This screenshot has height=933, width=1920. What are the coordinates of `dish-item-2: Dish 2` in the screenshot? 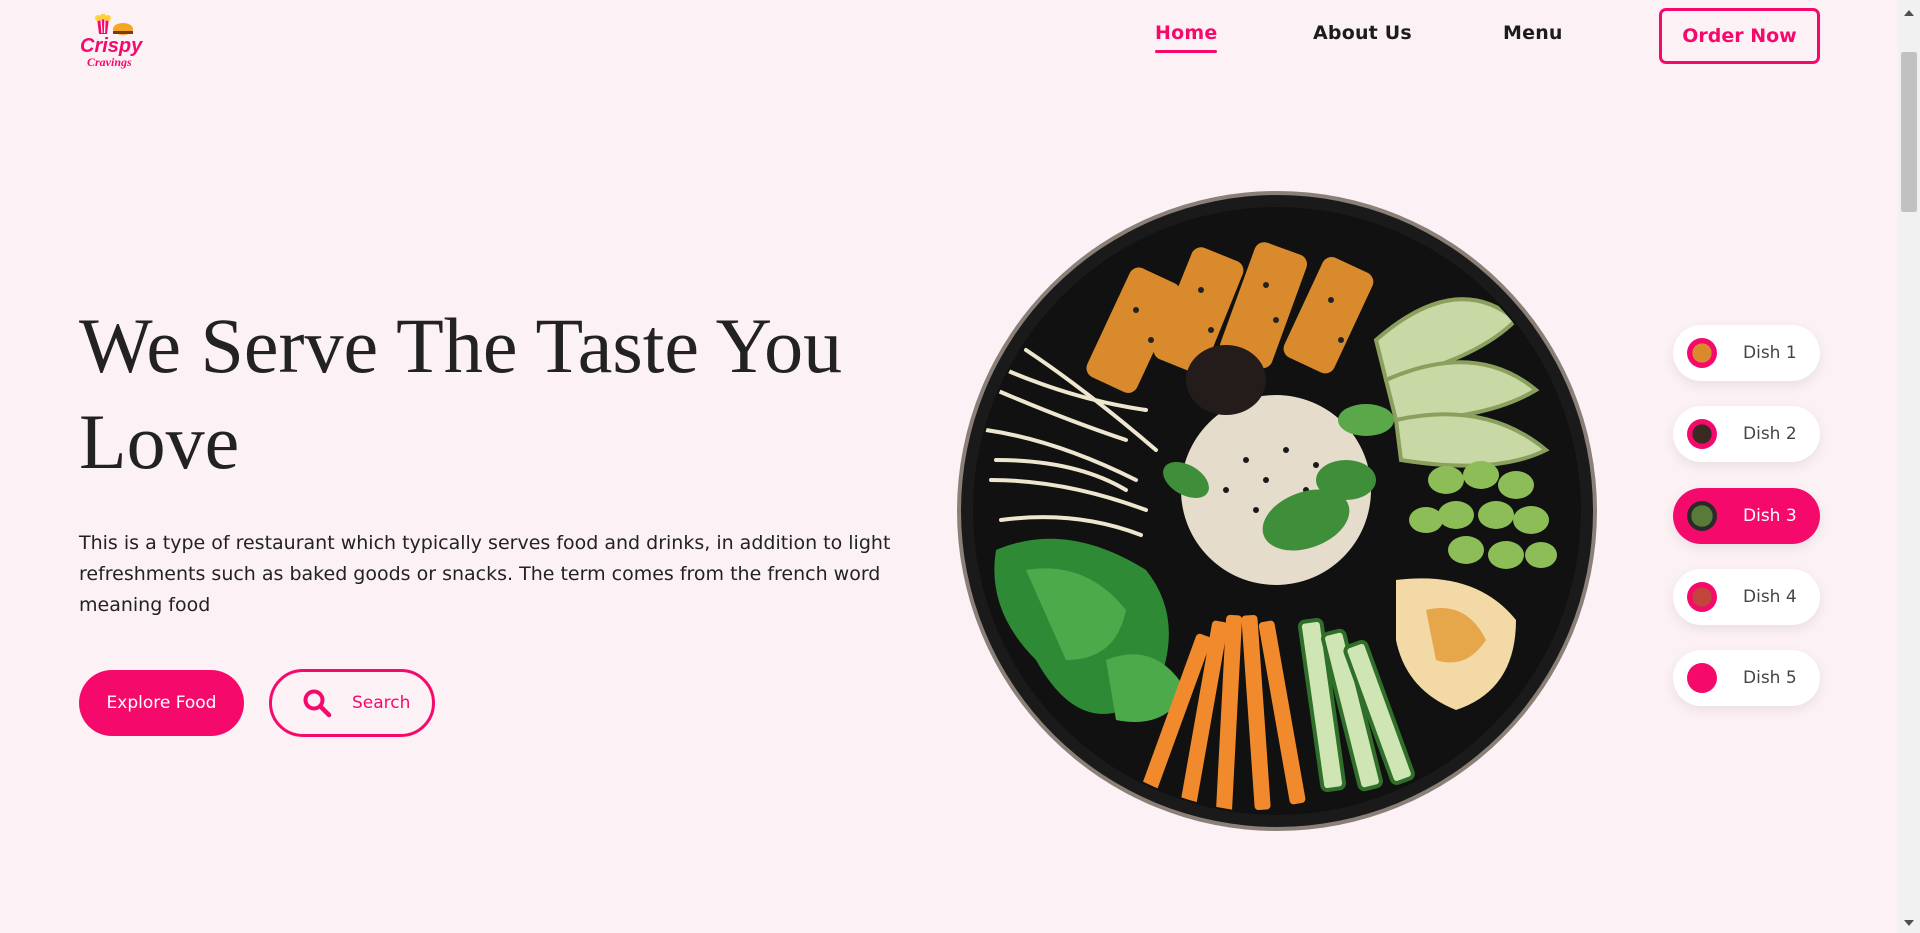 It's located at (1746, 434).